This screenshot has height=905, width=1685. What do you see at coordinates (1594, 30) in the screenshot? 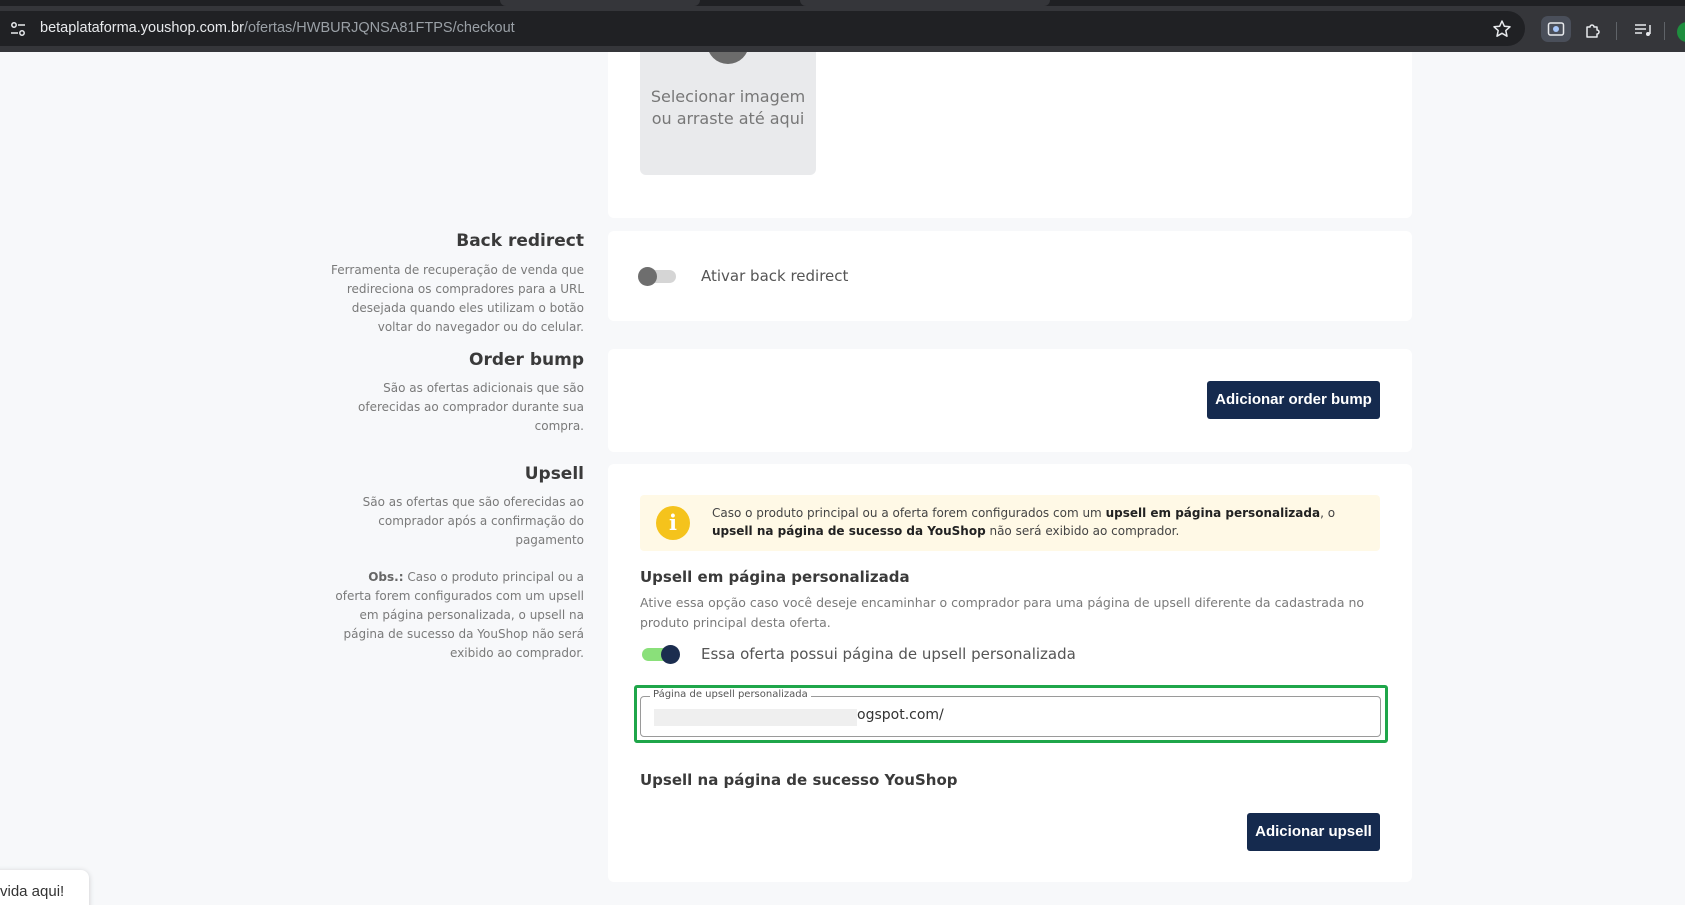
I see `extensions-icon` at bounding box center [1594, 30].